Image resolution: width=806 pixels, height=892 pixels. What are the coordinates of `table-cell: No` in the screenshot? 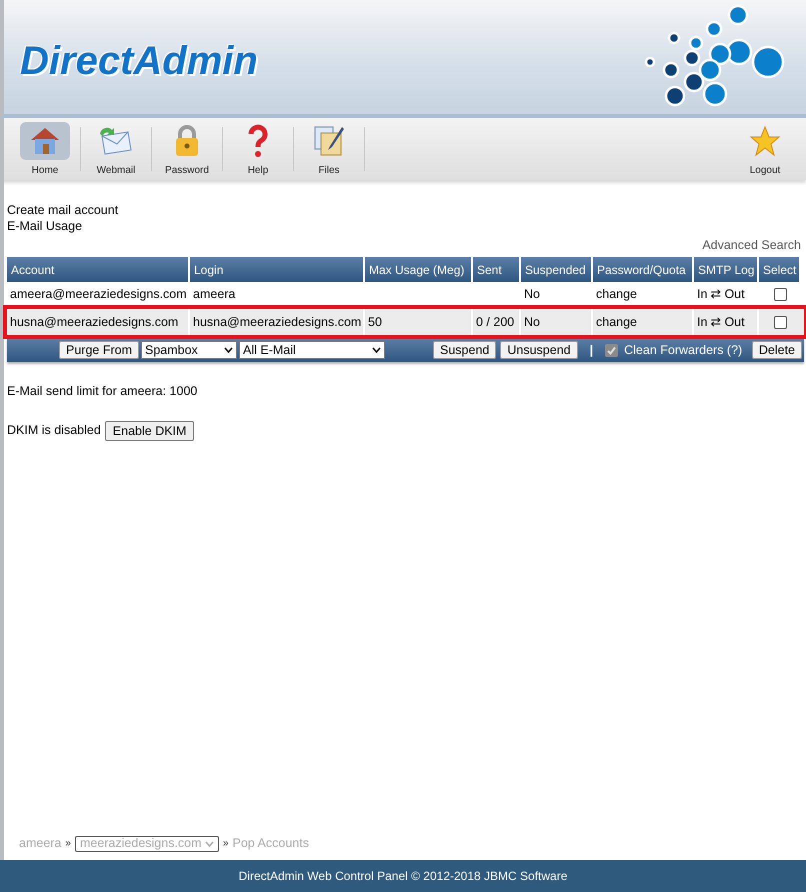 It's located at (557, 322).